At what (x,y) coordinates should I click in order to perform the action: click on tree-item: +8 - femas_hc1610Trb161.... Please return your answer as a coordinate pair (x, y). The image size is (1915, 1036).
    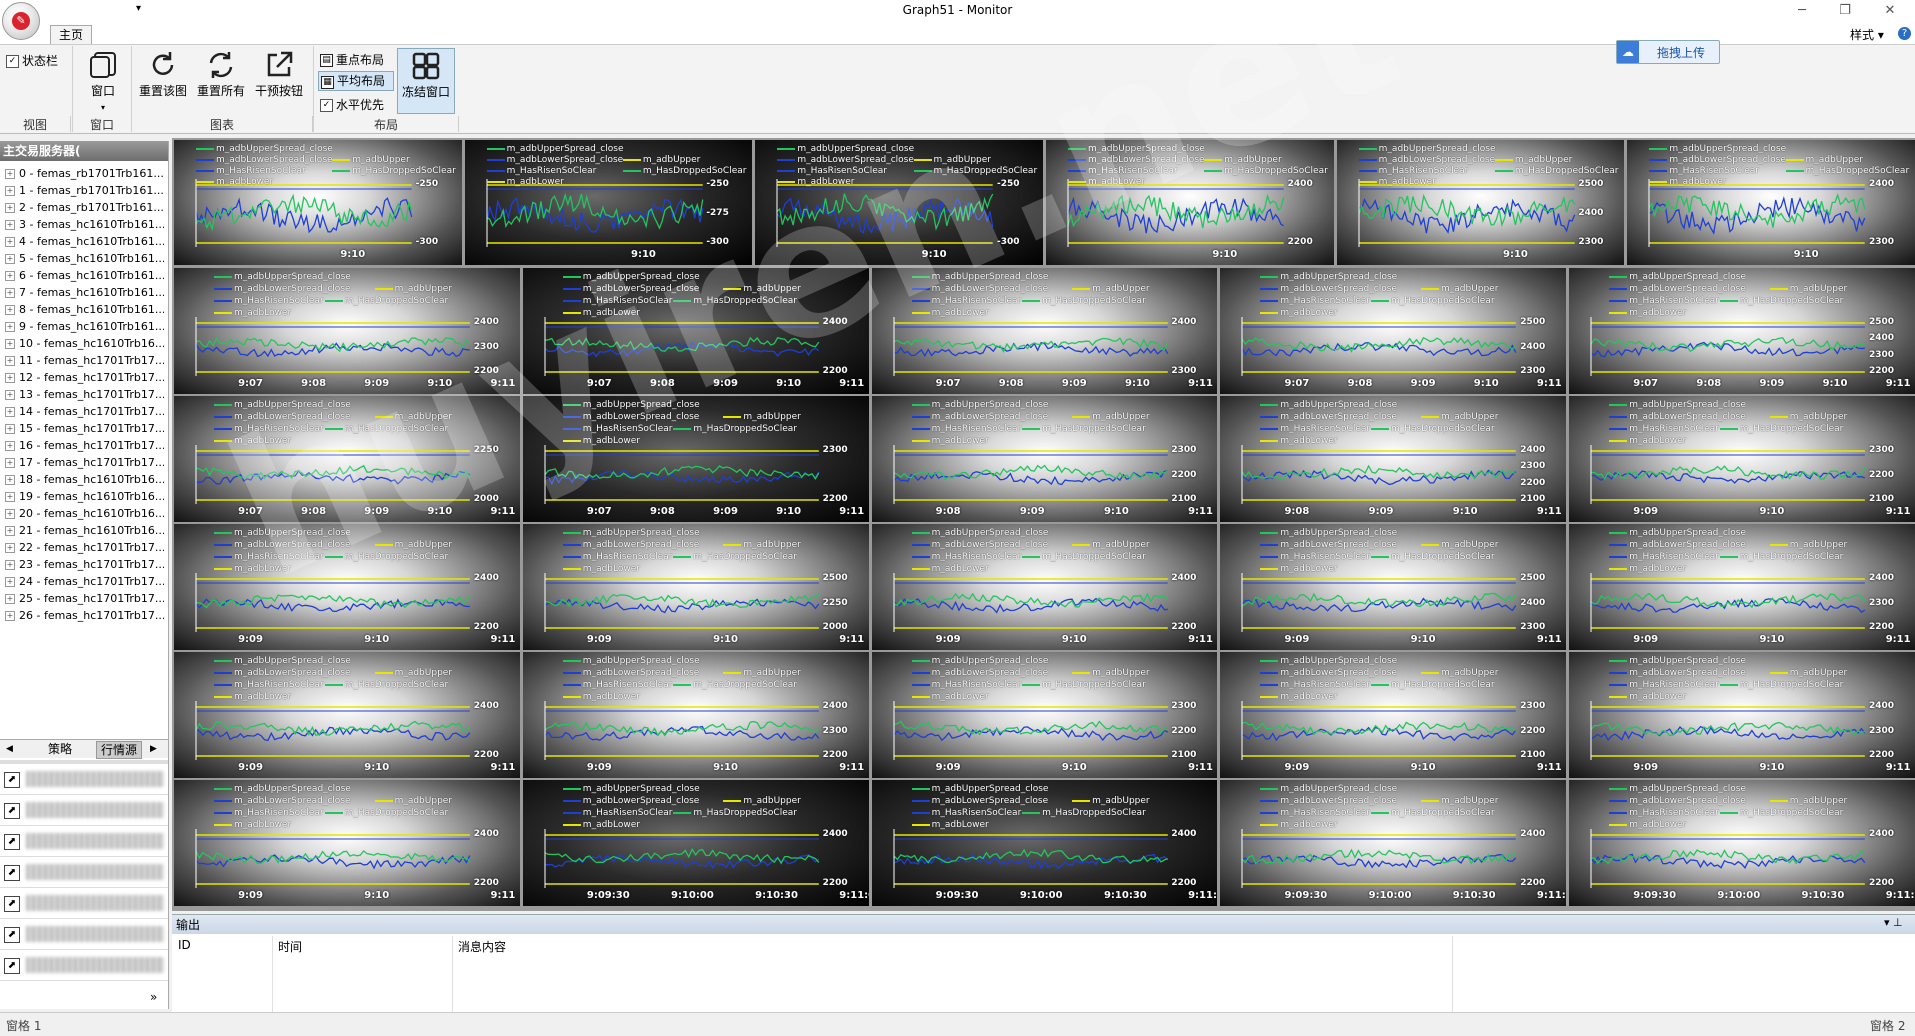
    Looking at the image, I should click on (82, 309).